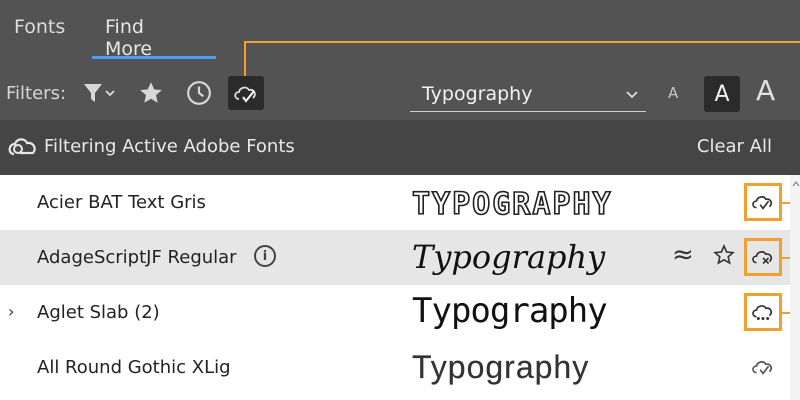  What do you see at coordinates (265, 256) in the screenshot?
I see `info-icon: i` at bounding box center [265, 256].